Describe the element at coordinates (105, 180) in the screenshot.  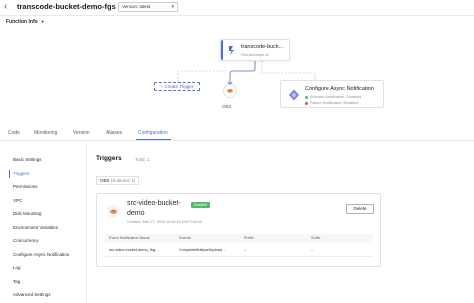
I see `obs-section-label: OBS` at that location.